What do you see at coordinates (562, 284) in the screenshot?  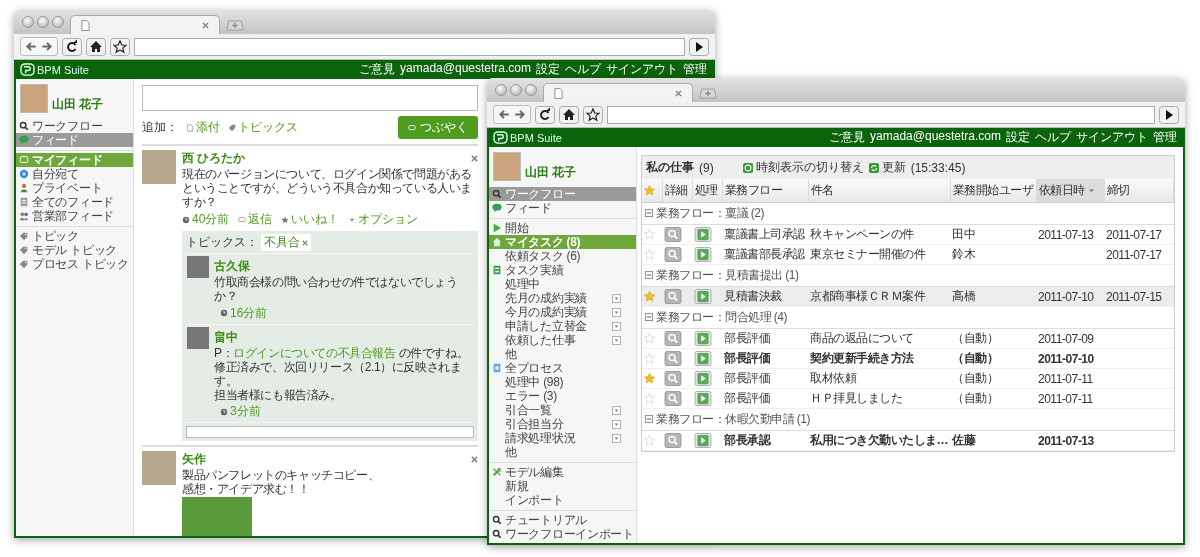 I see `nav-item: 処理中` at bounding box center [562, 284].